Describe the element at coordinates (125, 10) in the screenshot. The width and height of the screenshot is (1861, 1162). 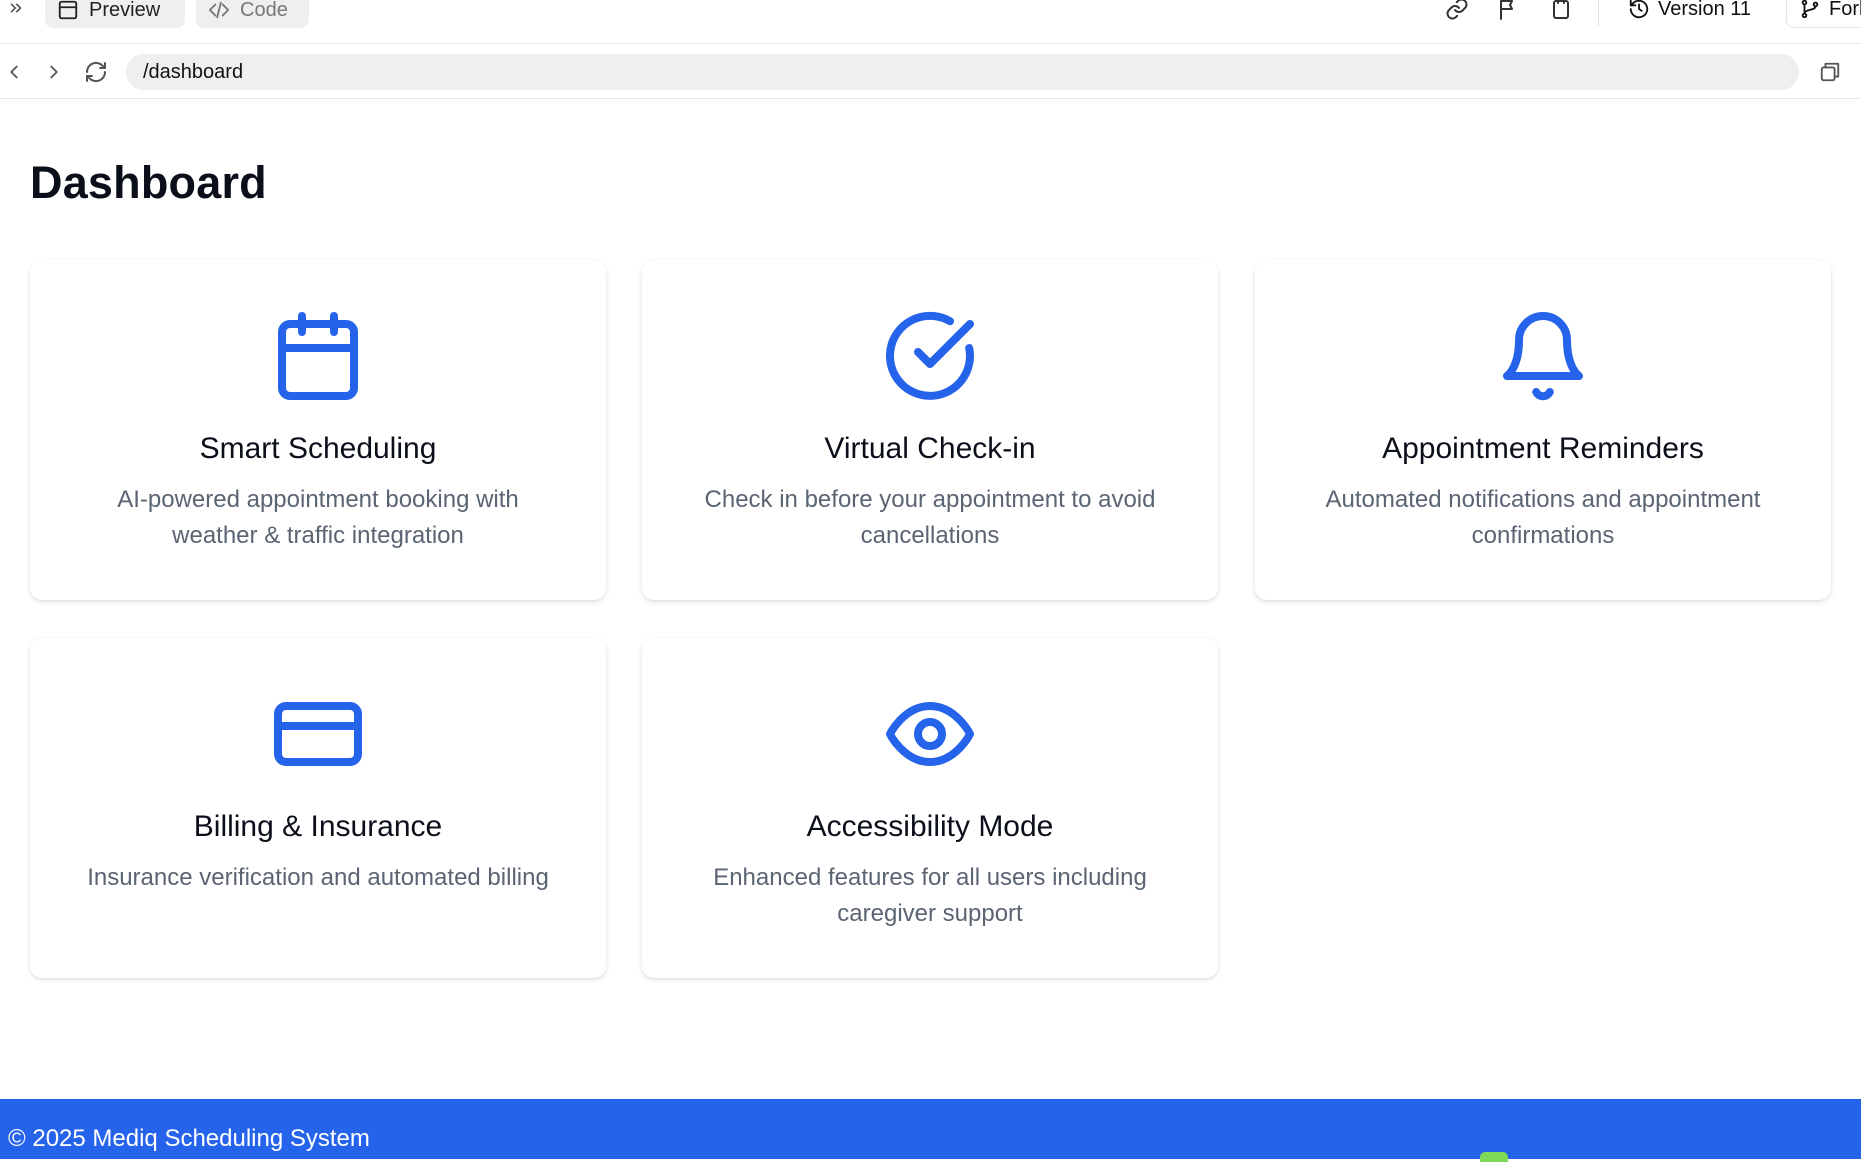
I see `tab-preview-label: Preview` at that location.